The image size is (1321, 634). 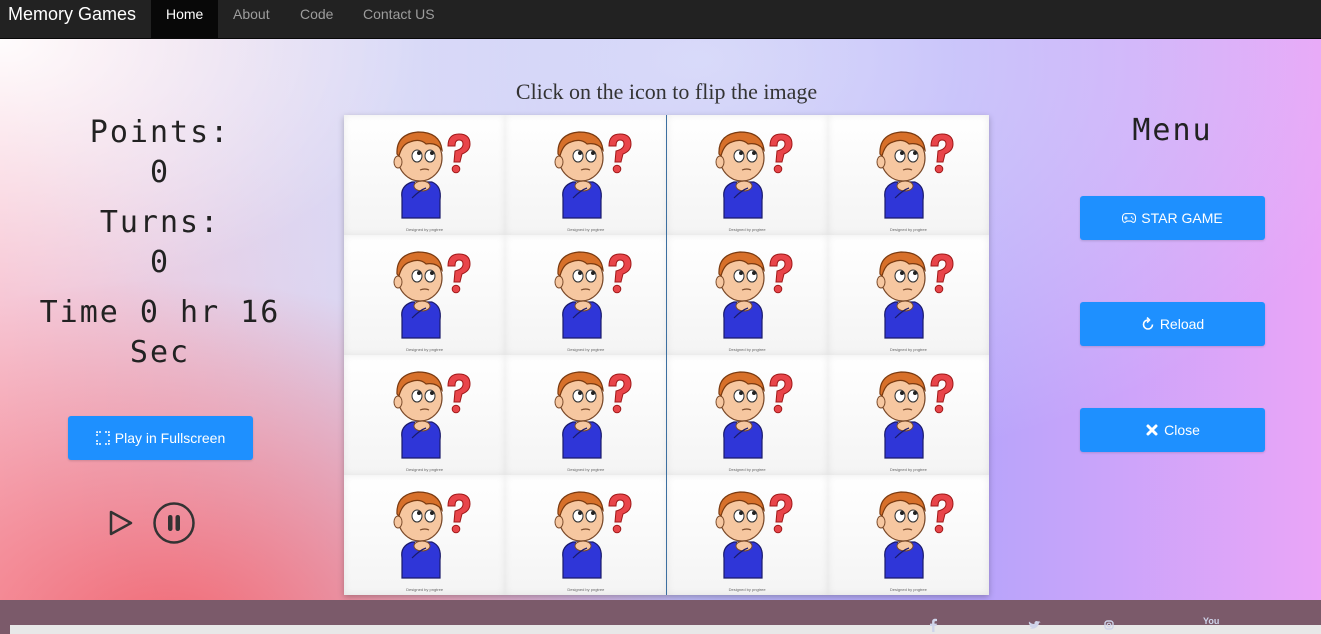 What do you see at coordinates (1182, 218) in the screenshot?
I see `start-game-label: STAR GAME` at bounding box center [1182, 218].